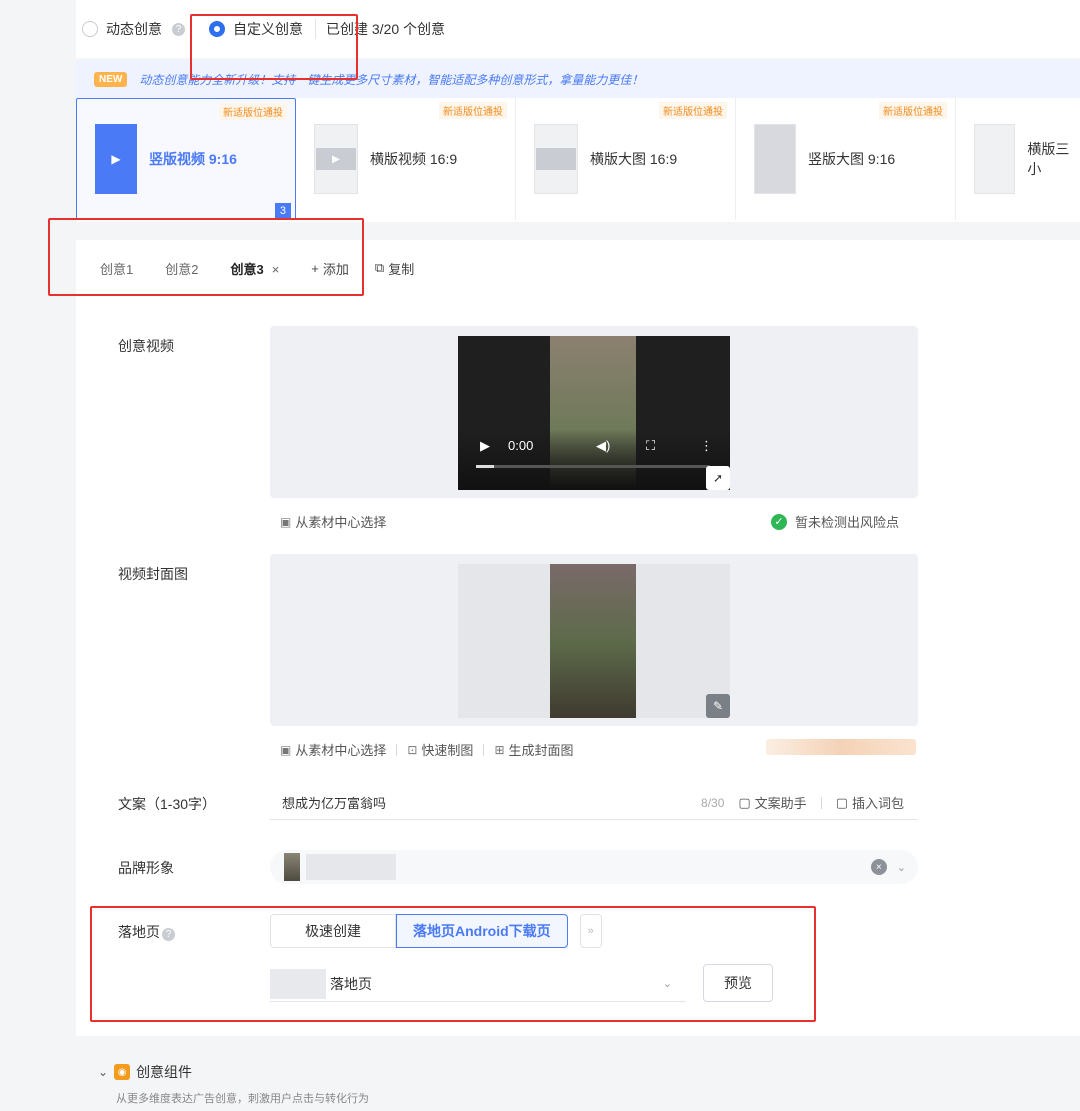 Image resolution: width=1080 pixels, height=1111 pixels. Describe the element at coordinates (780, 803) in the screenshot. I see `copy-assistant-label: 文案助手` at that location.